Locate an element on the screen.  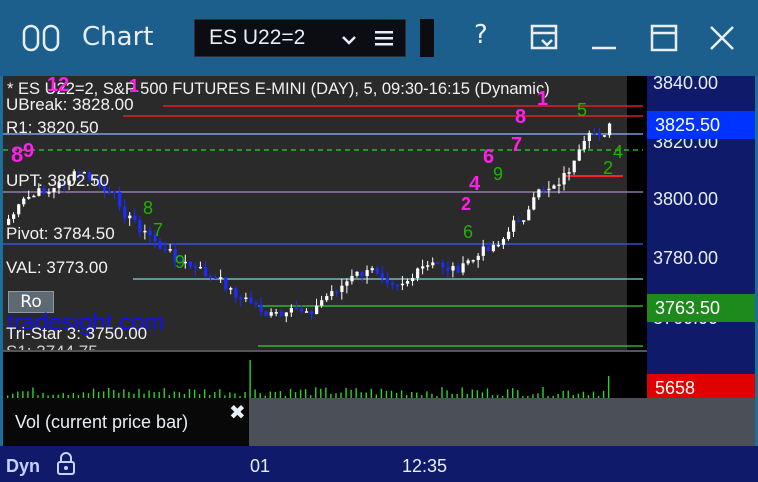
hamburger-icon is located at coordinates (384, 40).